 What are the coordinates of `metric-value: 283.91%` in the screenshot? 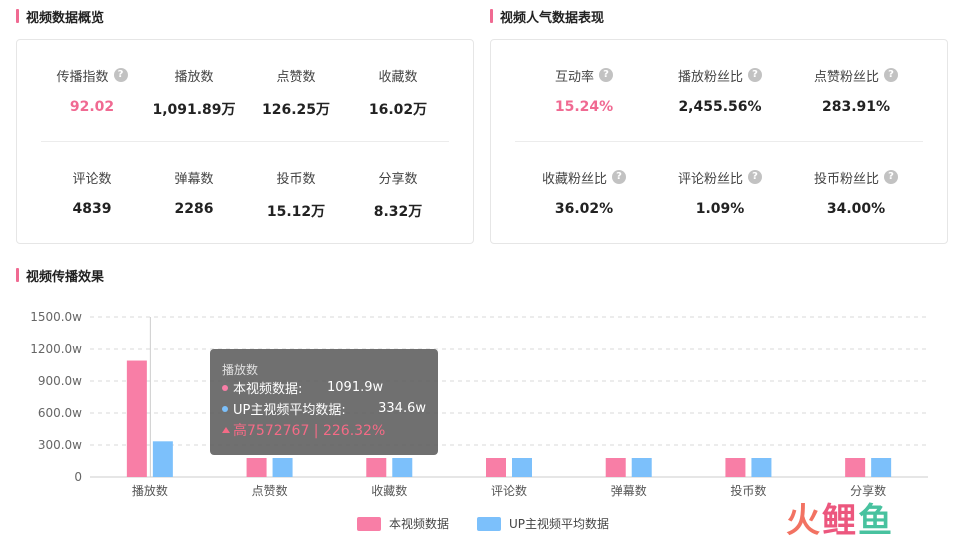 It's located at (856, 107).